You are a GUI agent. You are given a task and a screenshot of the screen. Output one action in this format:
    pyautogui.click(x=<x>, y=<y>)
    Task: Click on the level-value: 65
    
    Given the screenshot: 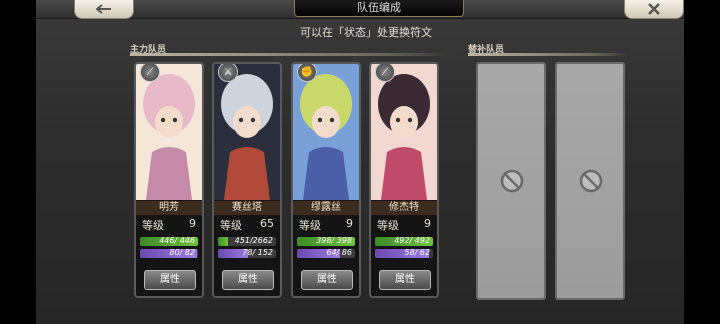 What is the action you would take?
    pyautogui.click(x=267, y=223)
    